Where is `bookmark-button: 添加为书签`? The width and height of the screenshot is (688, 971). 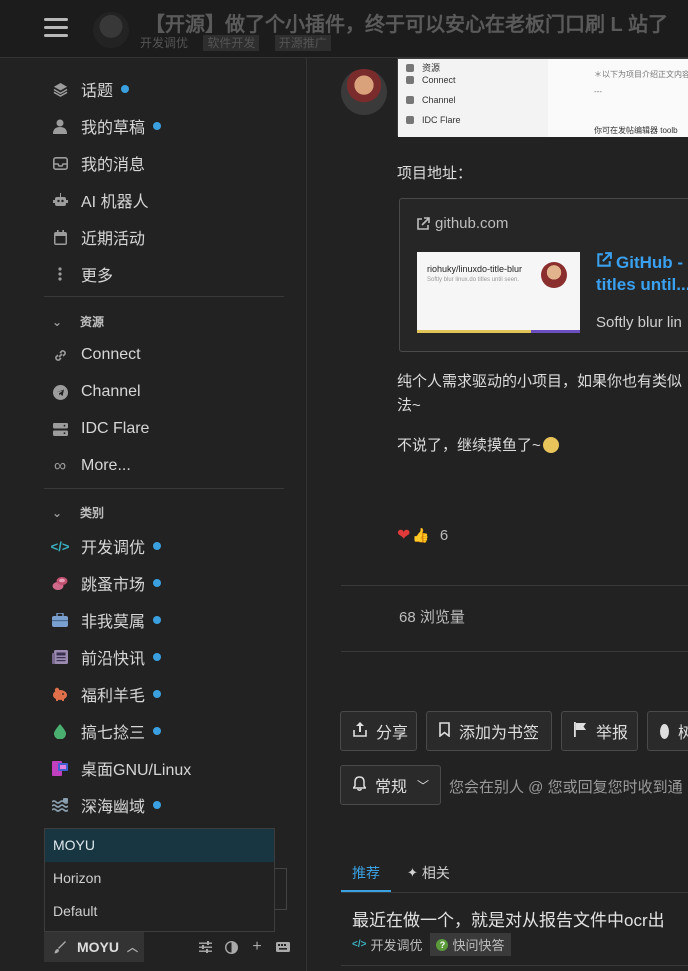
bookmark-button: 添加为书签 is located at coordinates (489, 731).